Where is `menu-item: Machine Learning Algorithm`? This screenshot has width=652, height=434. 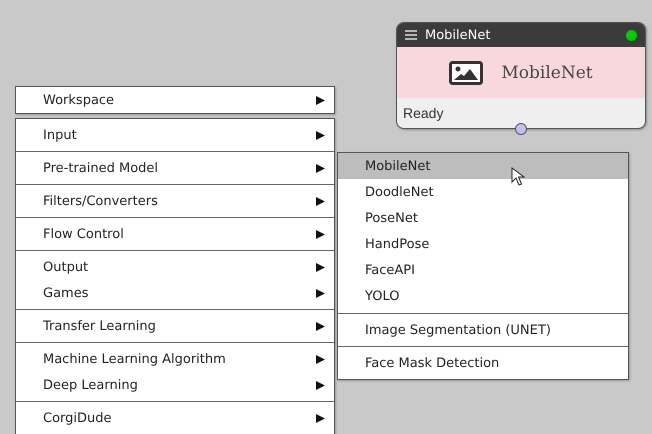
menu-item: Machine Learning Algorithm is located at coordinates (175, 359).